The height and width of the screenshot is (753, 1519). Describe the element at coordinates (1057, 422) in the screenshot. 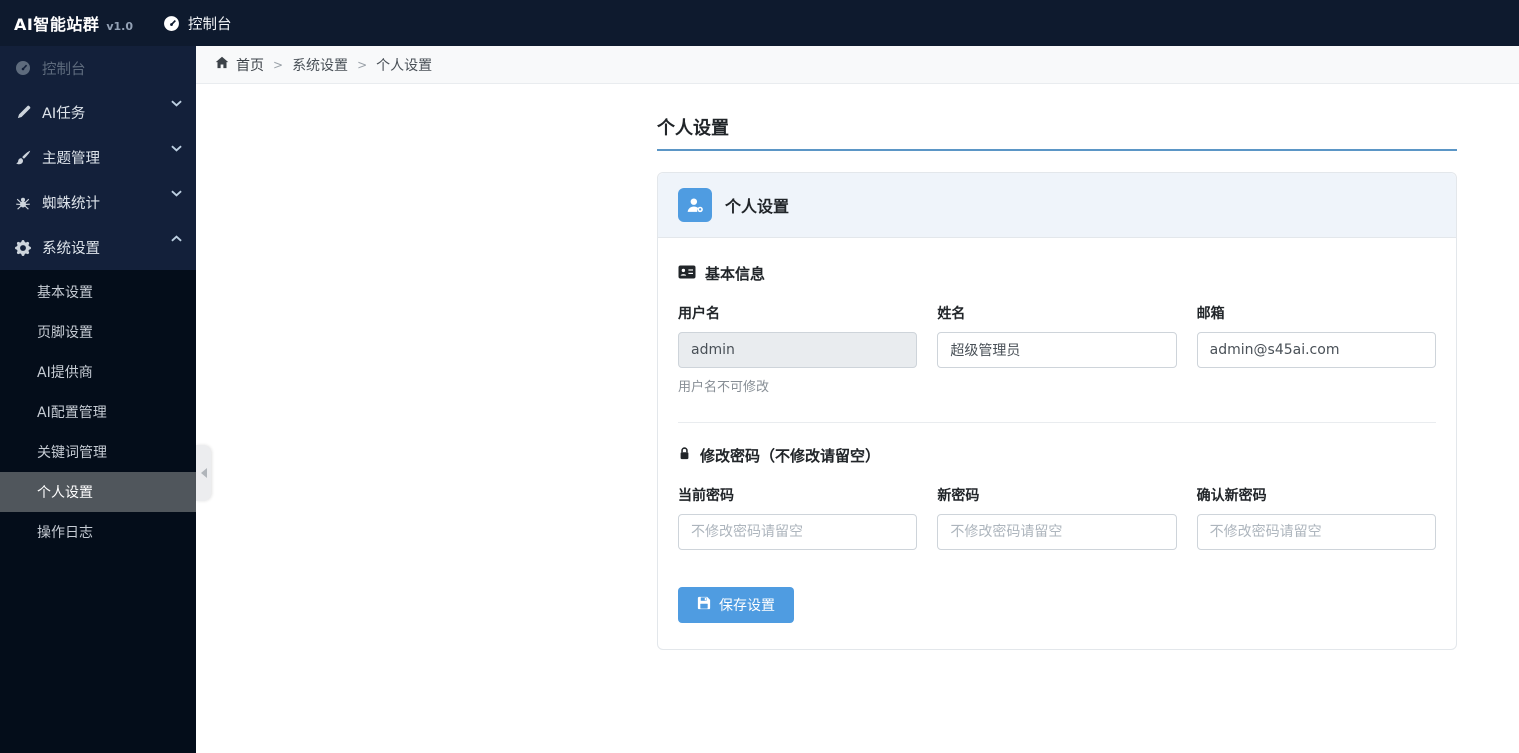

I see `section-divider` at that location.